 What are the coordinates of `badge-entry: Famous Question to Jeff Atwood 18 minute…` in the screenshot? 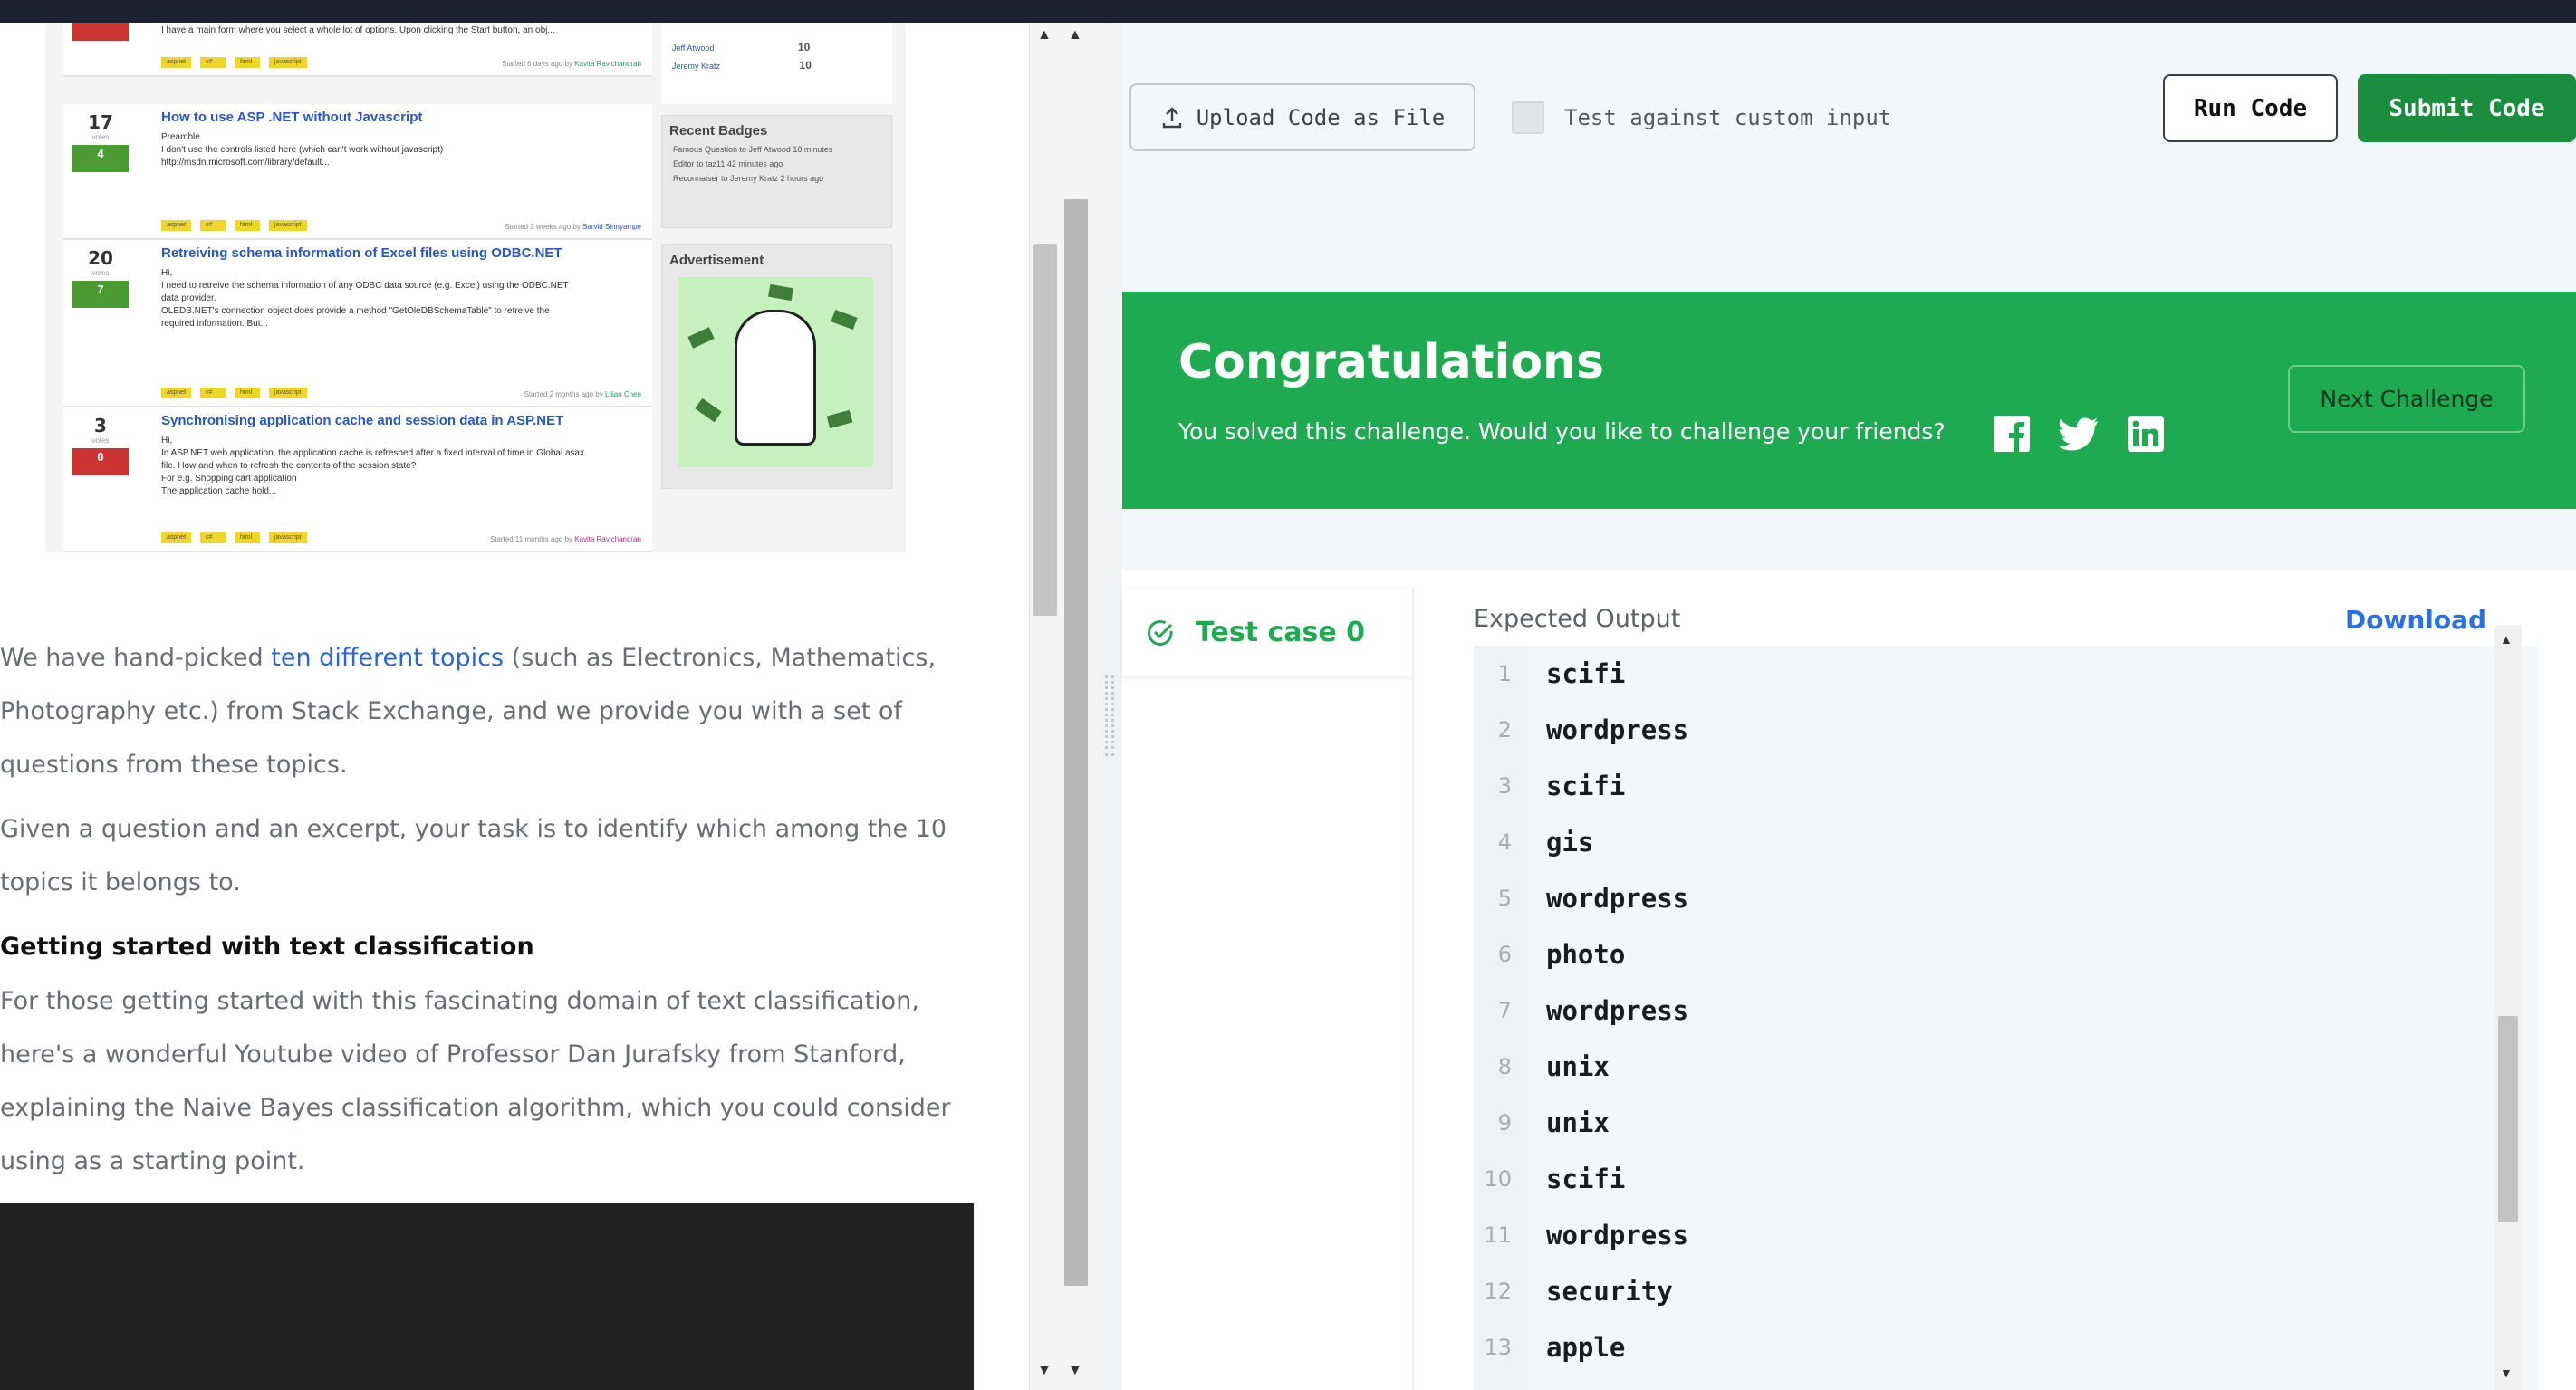 It's located at (753, 149).